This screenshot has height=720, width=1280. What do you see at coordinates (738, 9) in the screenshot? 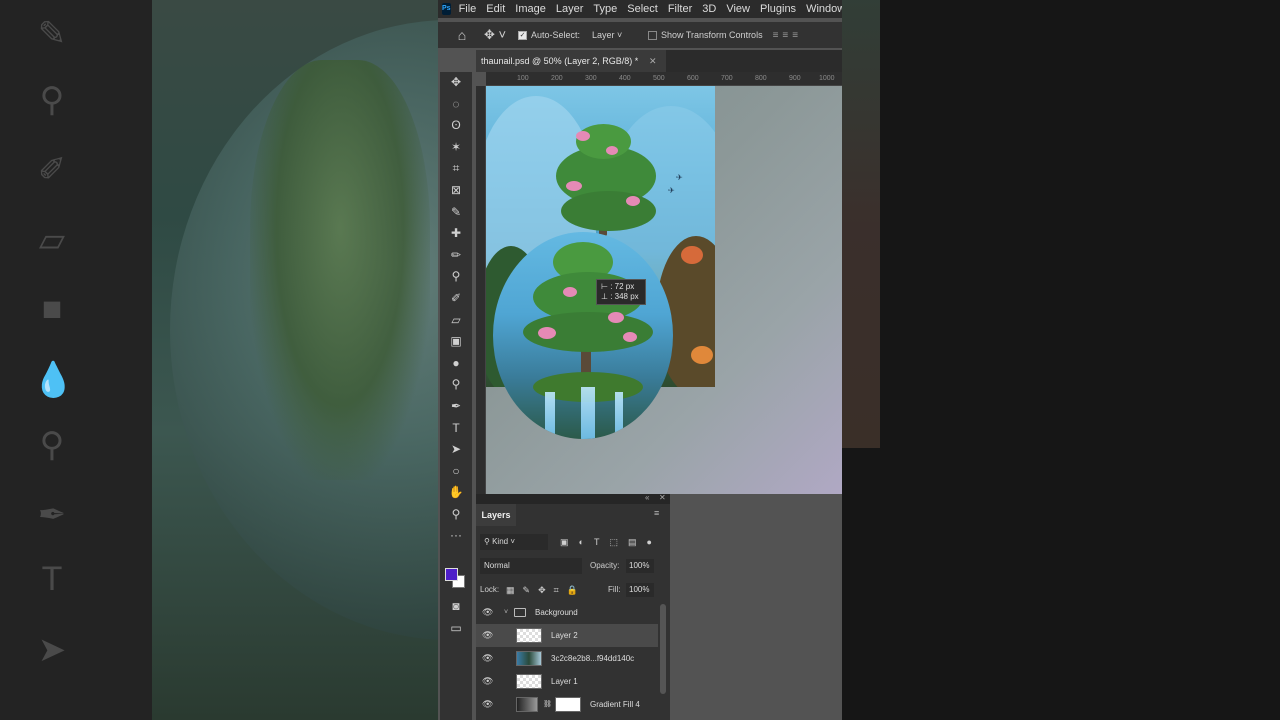
I see `menu-view: View` at bounding box center [738, 9].